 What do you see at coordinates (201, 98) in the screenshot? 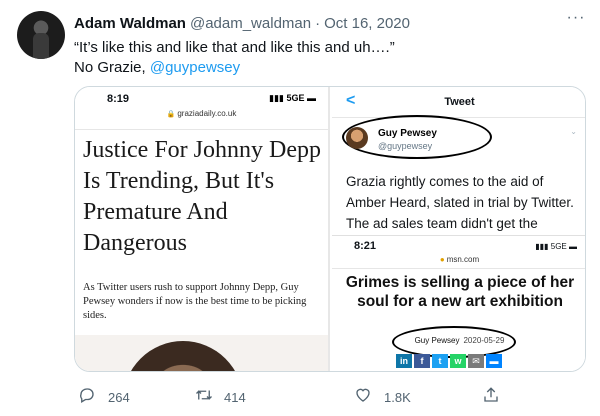
I see `phone-status-bar: 8:19 ▮▮▮ 5GE ▬` at bounding box center [201, 98].